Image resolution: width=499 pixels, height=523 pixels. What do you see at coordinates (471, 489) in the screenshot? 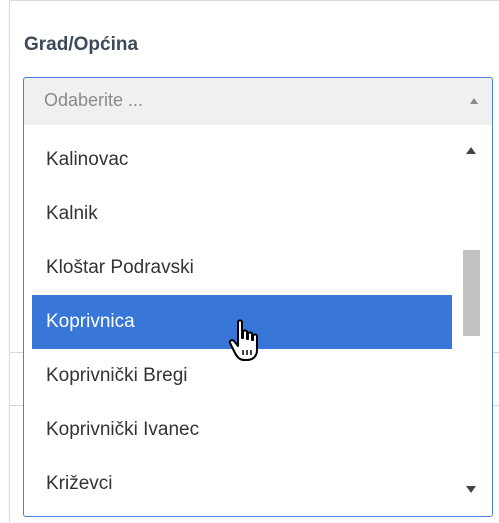
I see `scroll-down-arrow-icon` at bounding box center [471, 489].